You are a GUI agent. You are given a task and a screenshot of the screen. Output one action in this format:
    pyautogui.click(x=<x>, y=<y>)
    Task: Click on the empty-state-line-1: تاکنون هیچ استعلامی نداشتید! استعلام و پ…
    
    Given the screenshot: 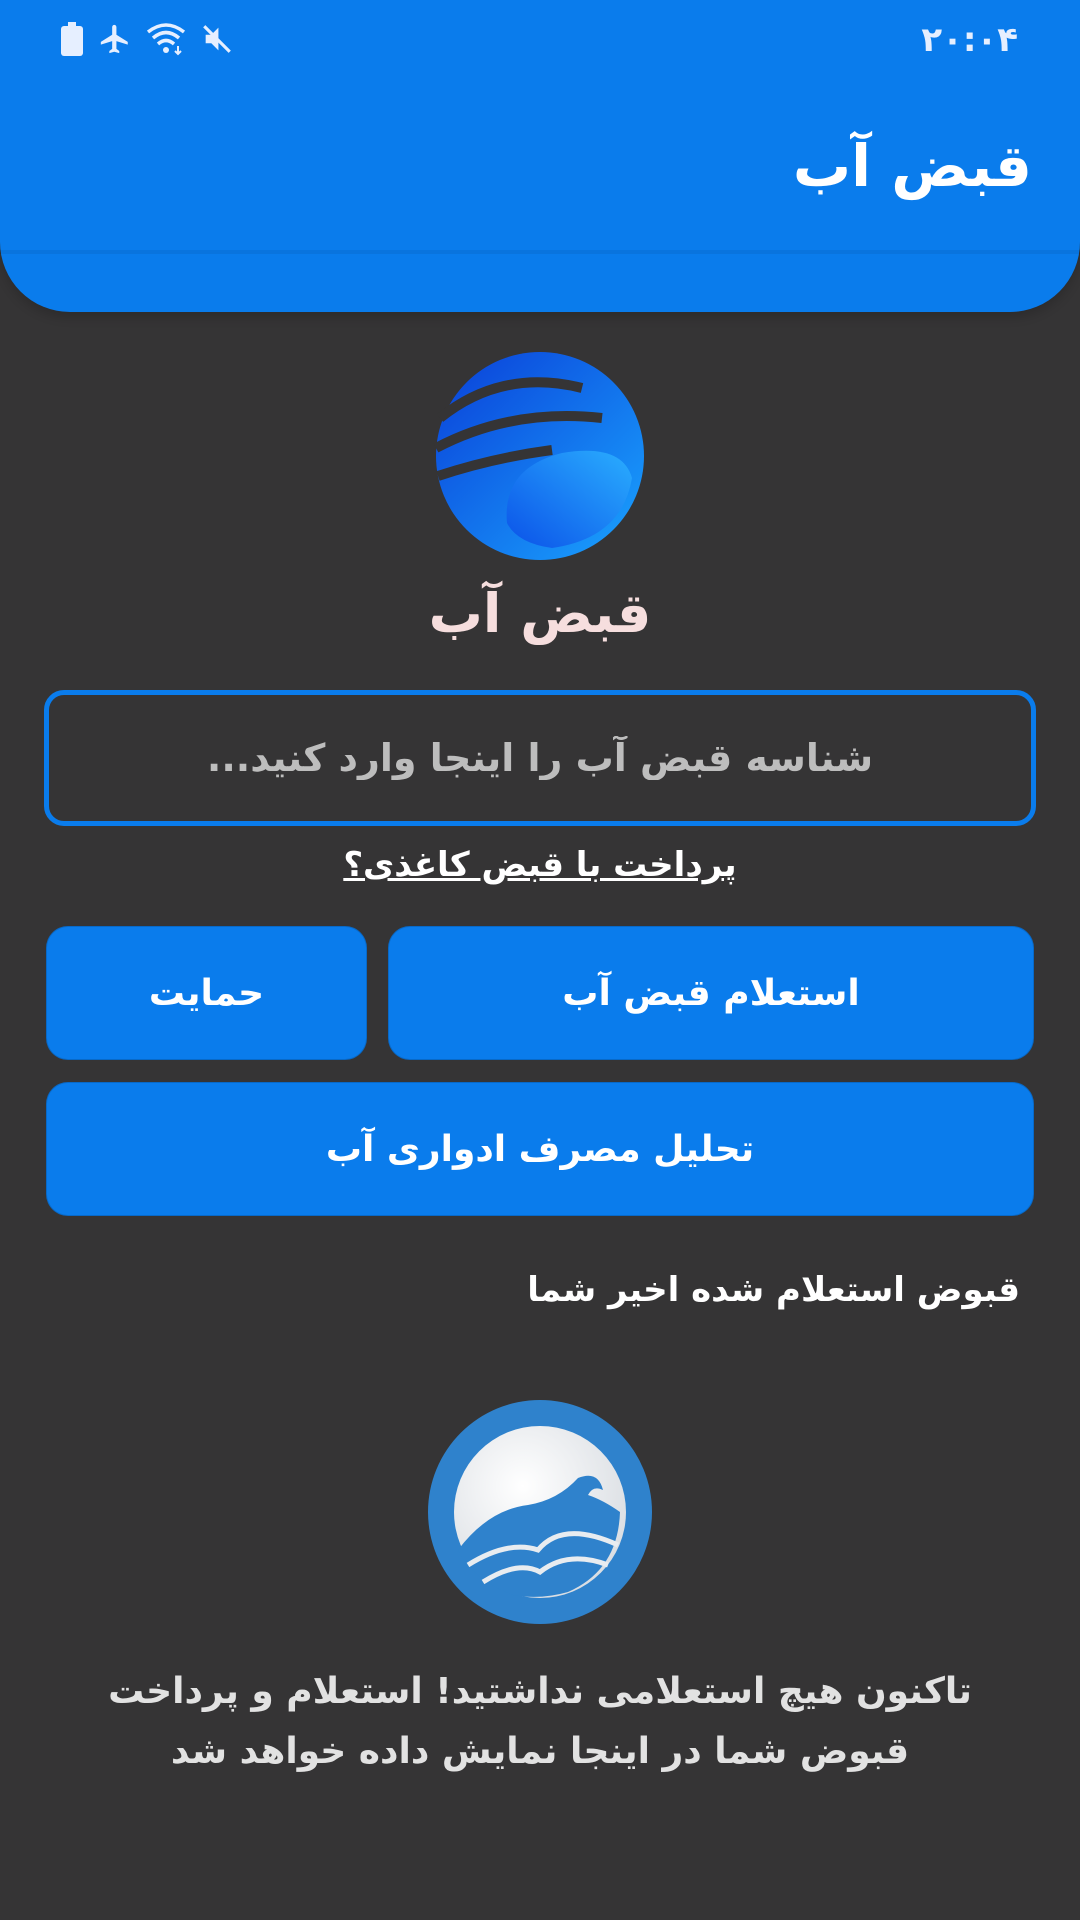 What is the action you would take?
    pyautogui.click(x=540, y=1691)
    